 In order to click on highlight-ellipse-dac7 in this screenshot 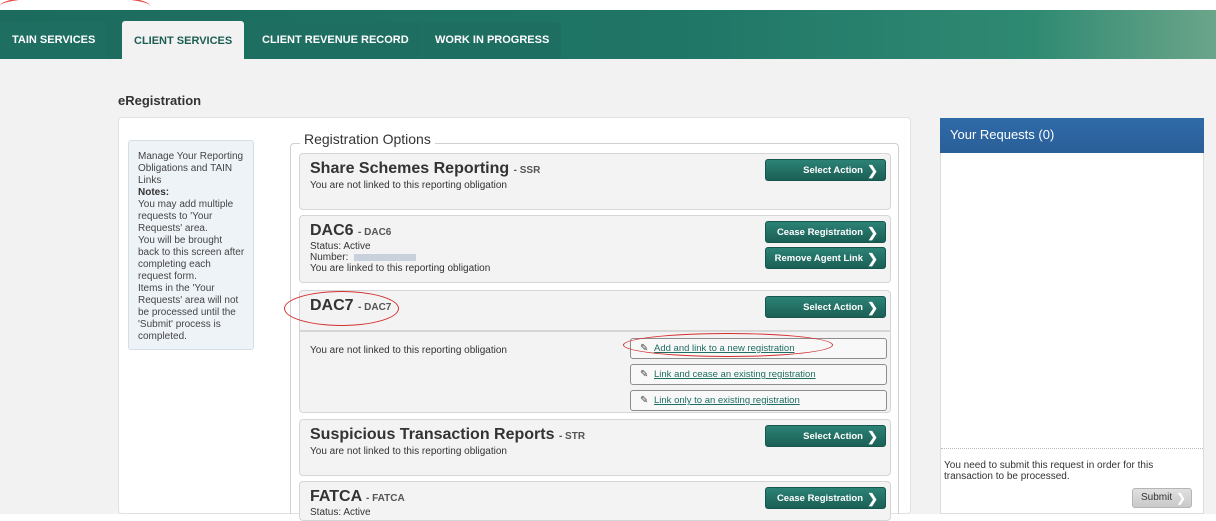, I will do `click(341, 308)`.